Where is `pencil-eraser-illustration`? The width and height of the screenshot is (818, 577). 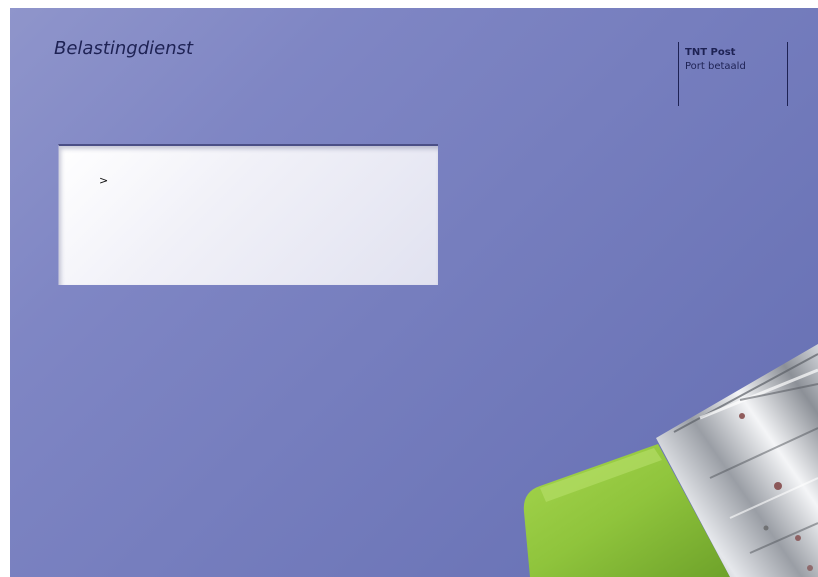
pencil-eraser-illustration is located at coordinates (670, 460).